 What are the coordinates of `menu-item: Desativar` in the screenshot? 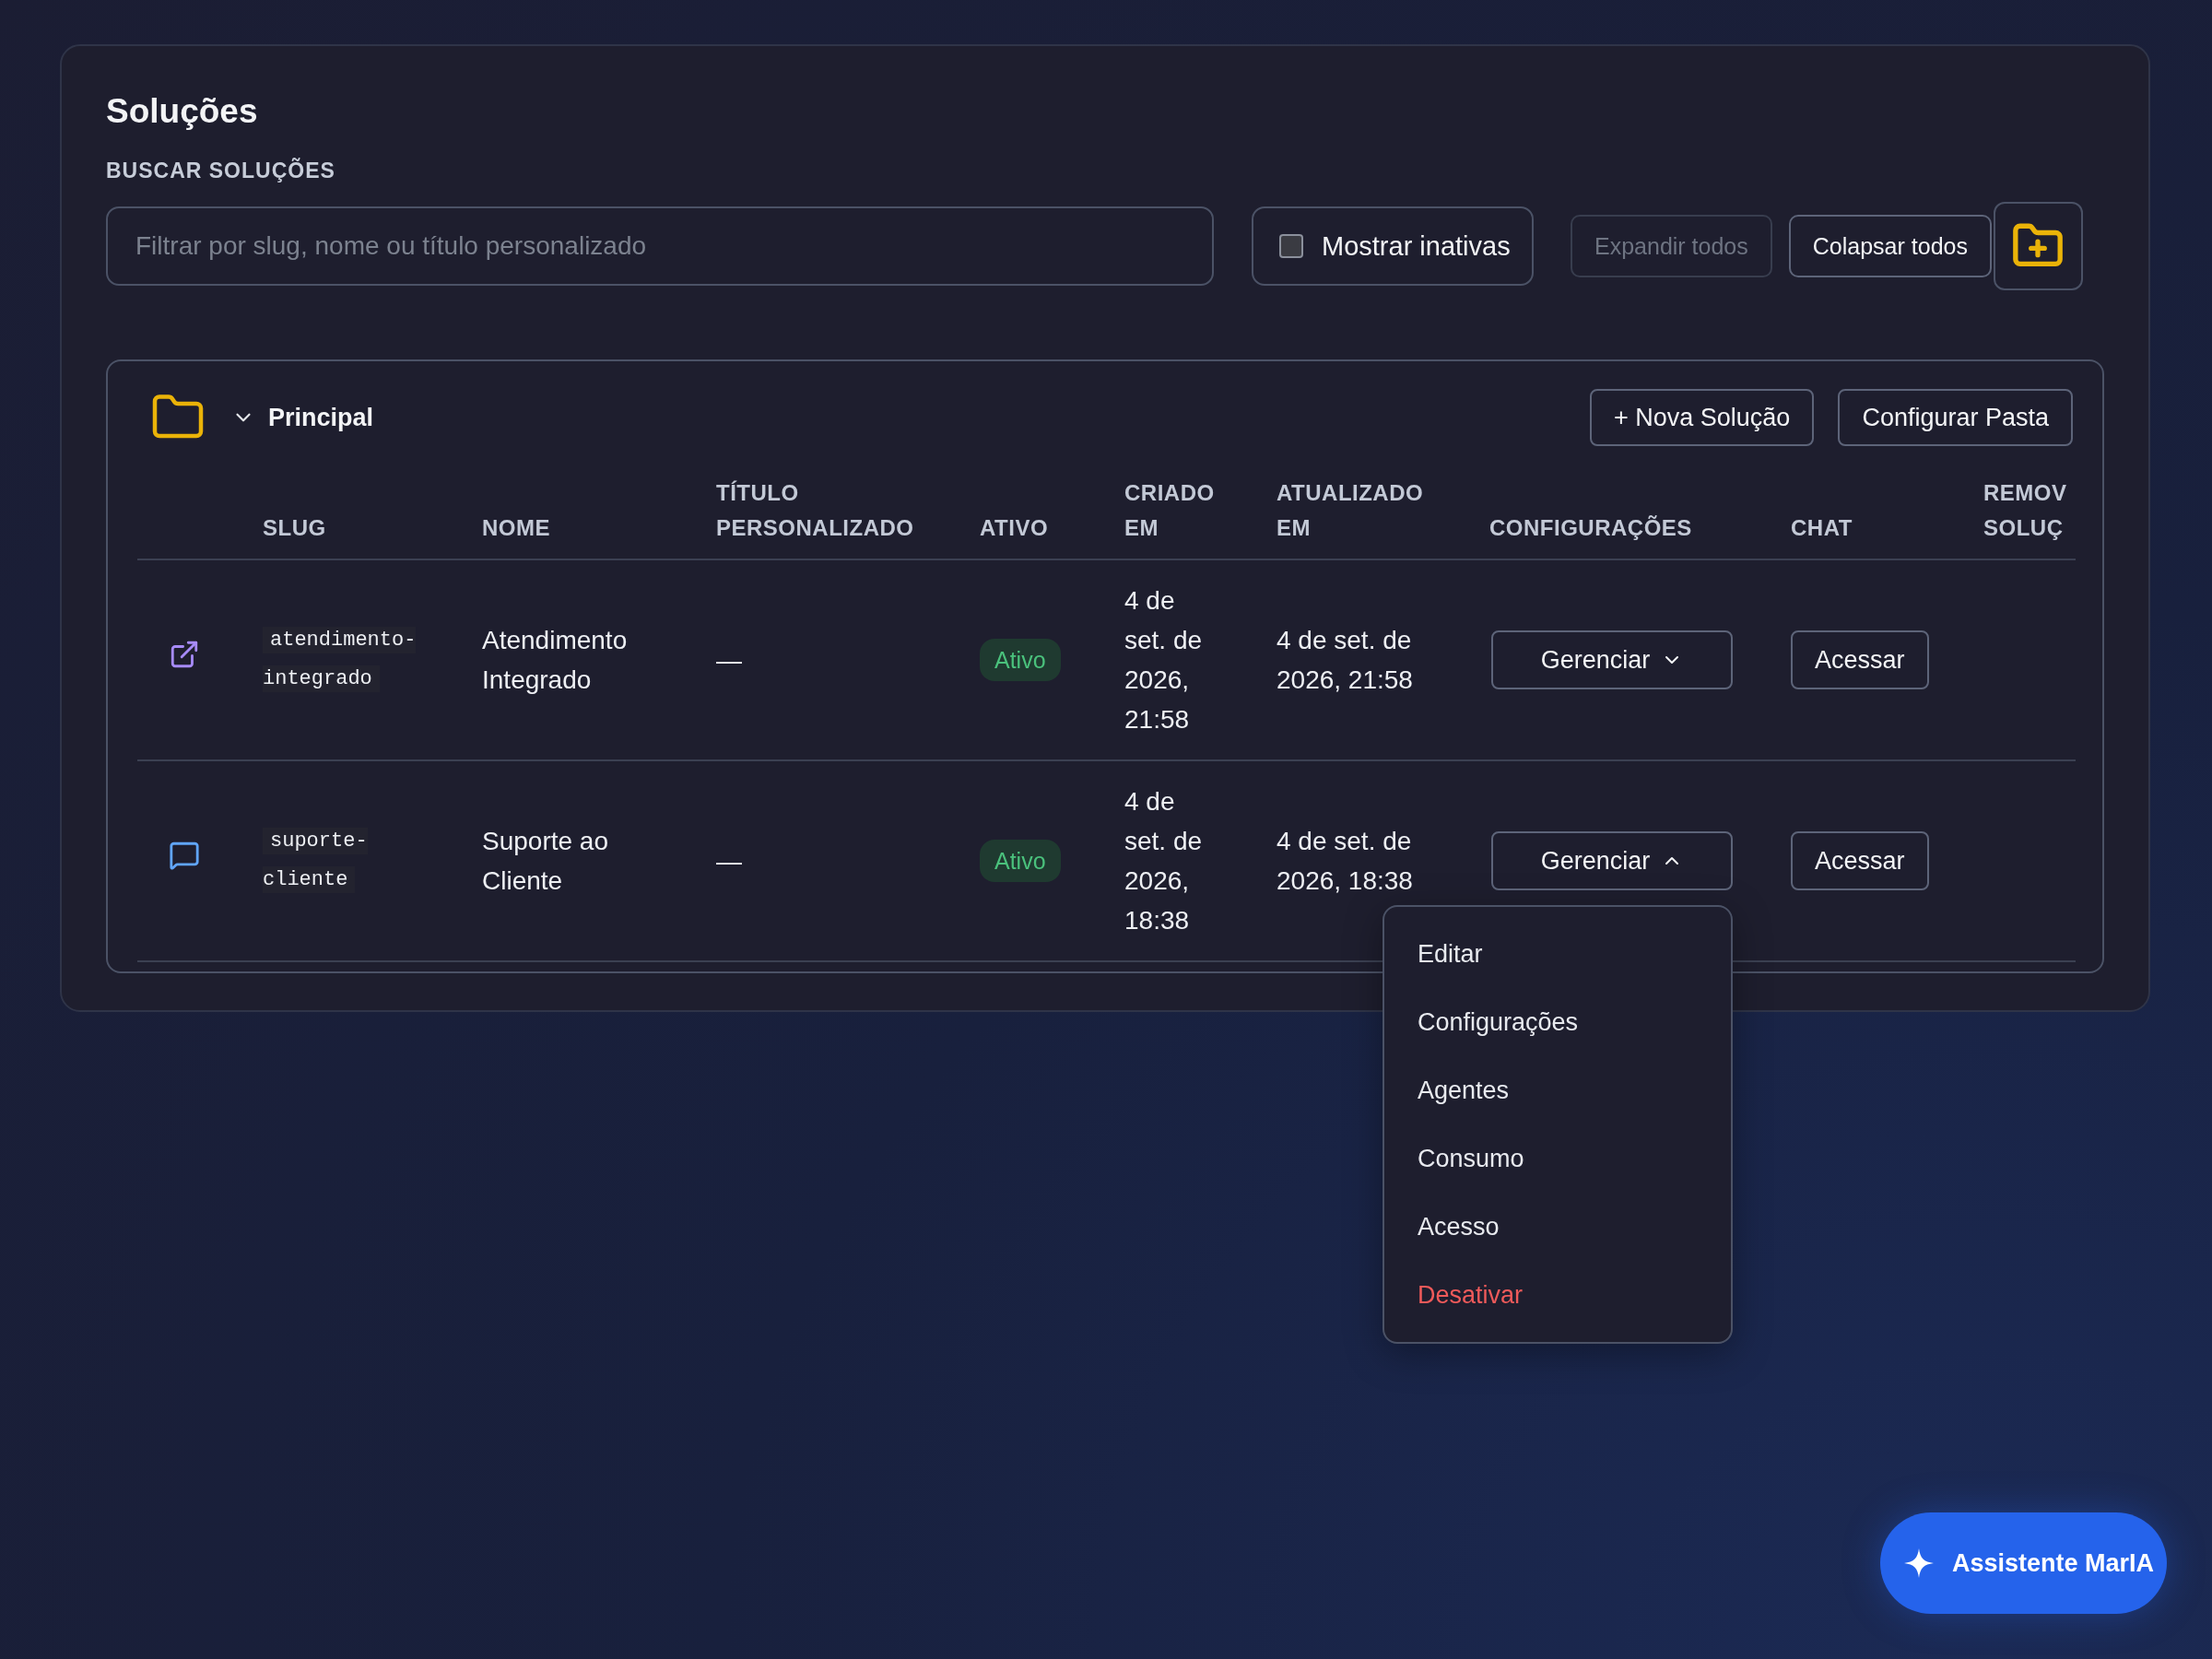 It's located at (1557, 1295).